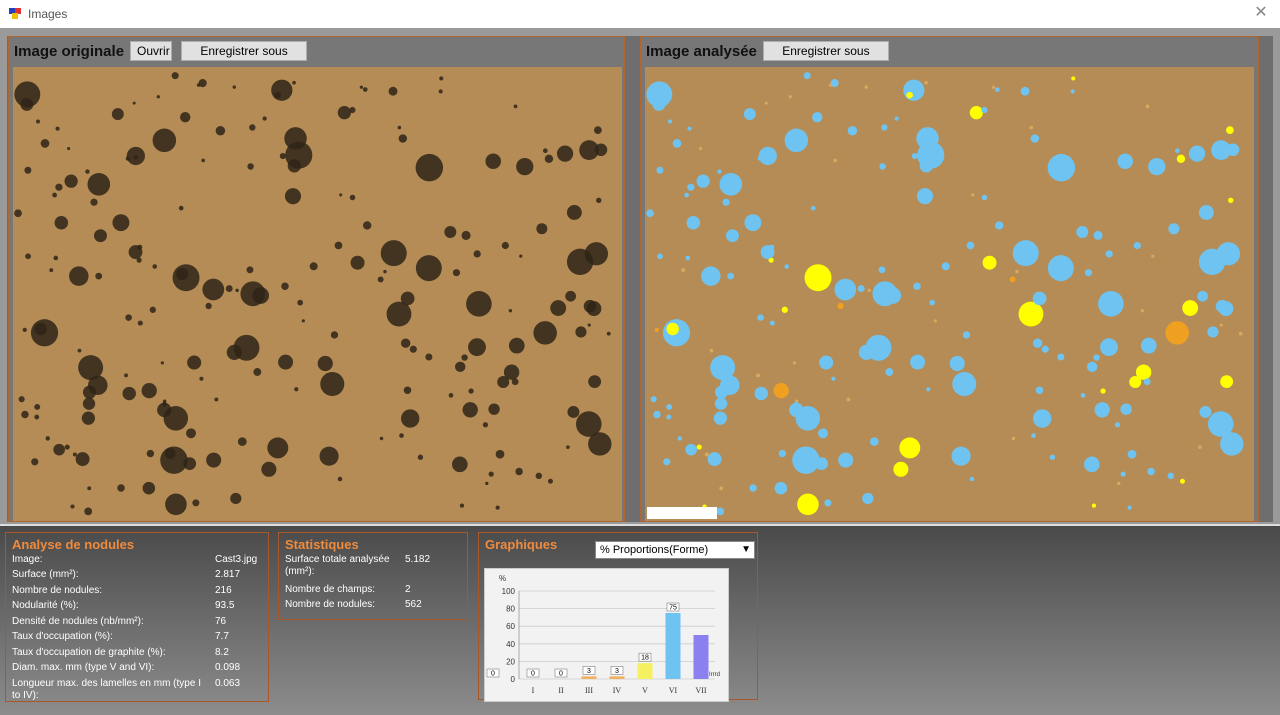 The image size is (1280, 715). I want to click on open-button: Ouvrir, so click(151, 51).